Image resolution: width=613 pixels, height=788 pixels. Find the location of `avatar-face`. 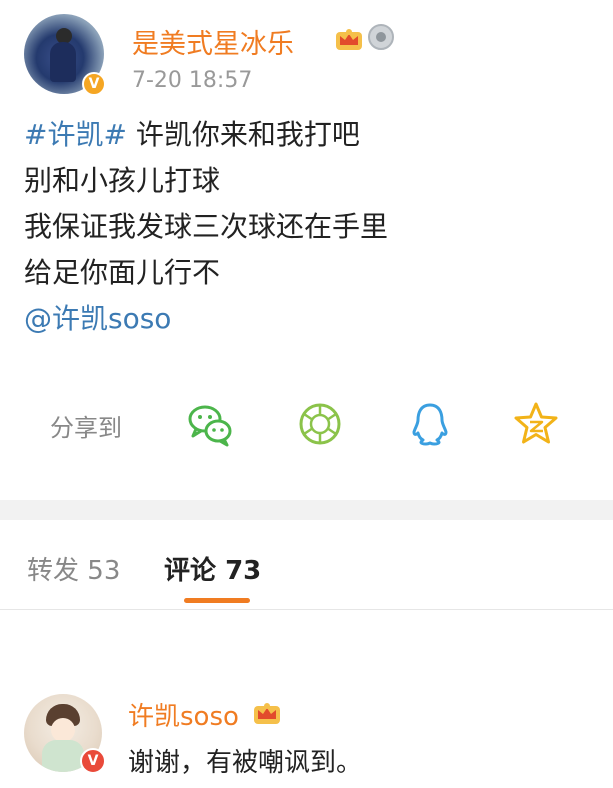

avatar-face is located at coordinates (63, 730).